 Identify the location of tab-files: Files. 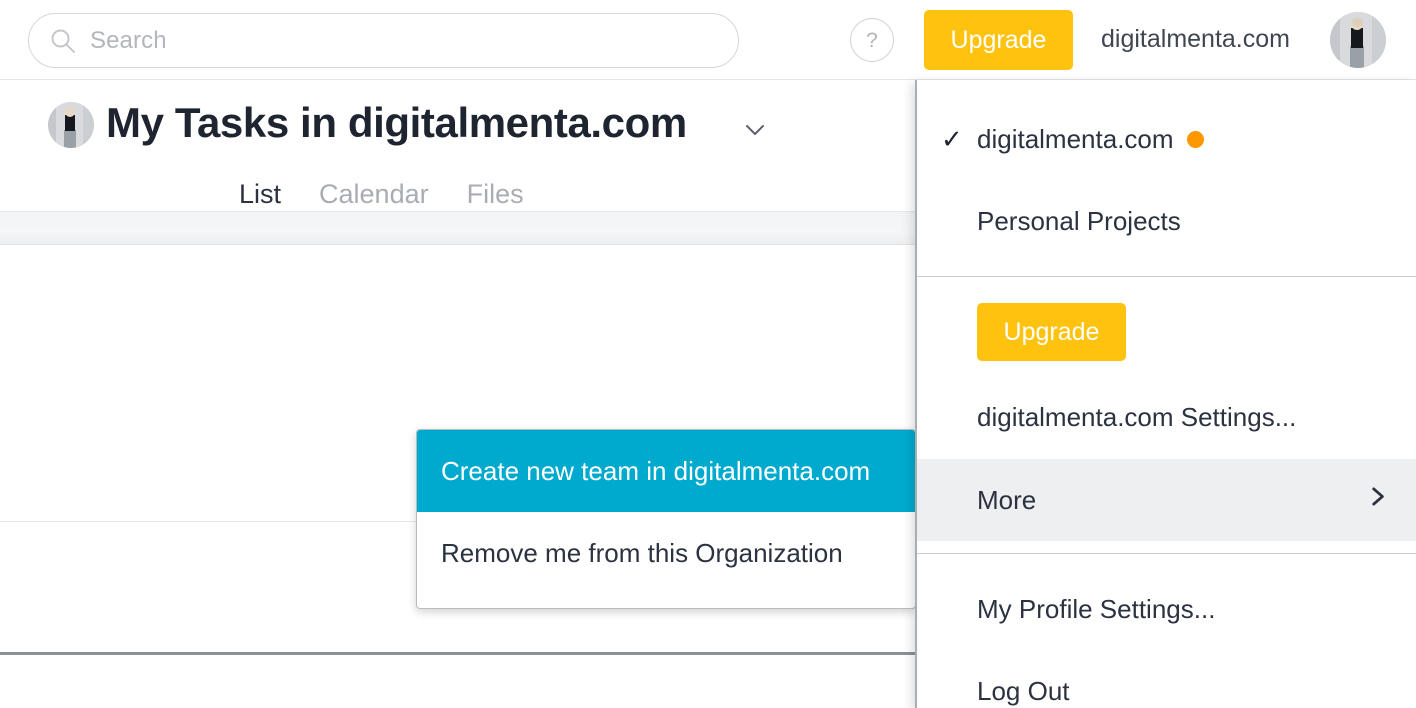
(495, 195).